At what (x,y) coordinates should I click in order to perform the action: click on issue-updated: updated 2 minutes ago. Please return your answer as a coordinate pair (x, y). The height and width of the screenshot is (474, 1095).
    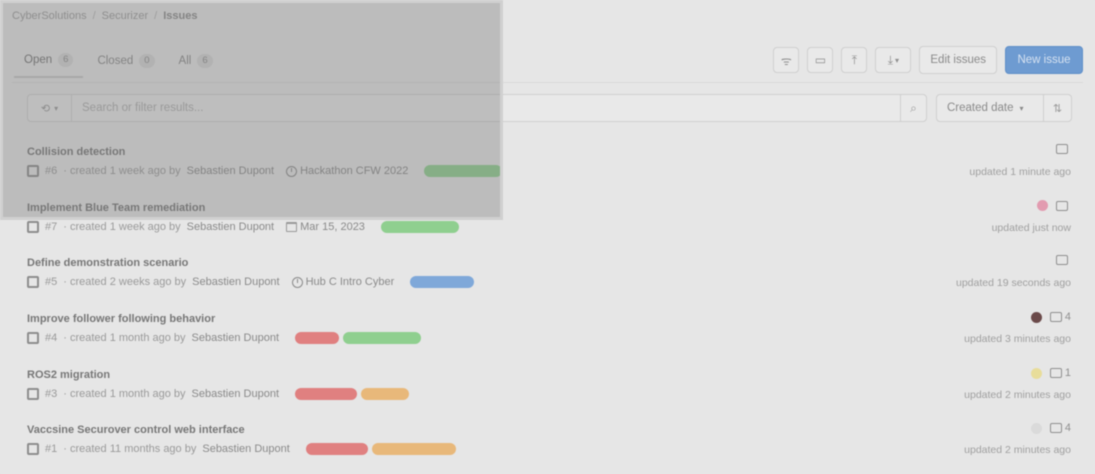
    Looking at the image, I should click on (1017, 450).